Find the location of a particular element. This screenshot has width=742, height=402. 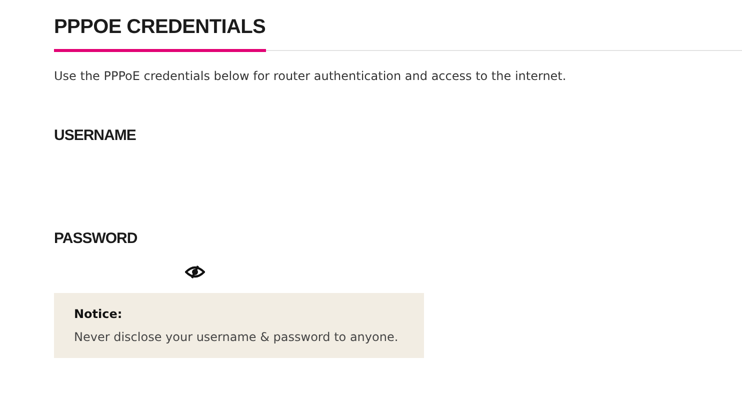

notice-text: Never disclose your username & password to anyone. is located at coordinates (237, 337).